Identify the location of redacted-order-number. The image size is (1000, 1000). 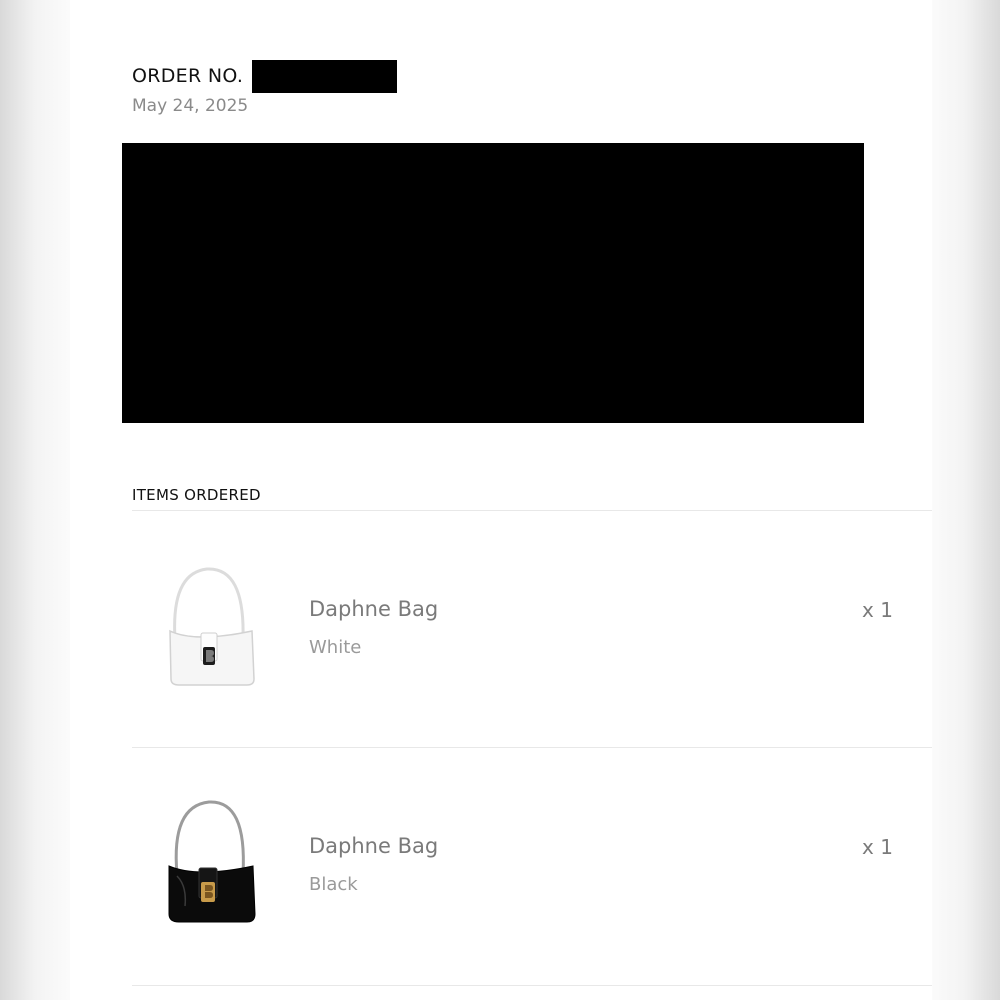
(325, 76).